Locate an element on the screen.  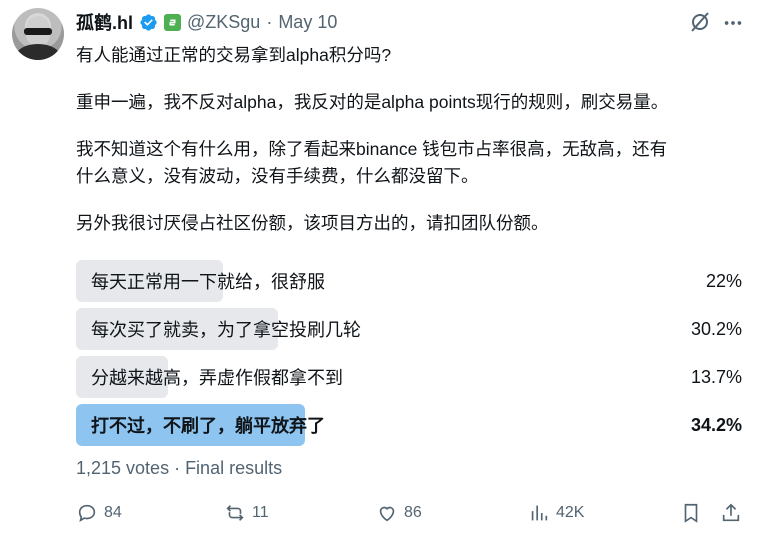
avatar is located at coordinates (38, 34).